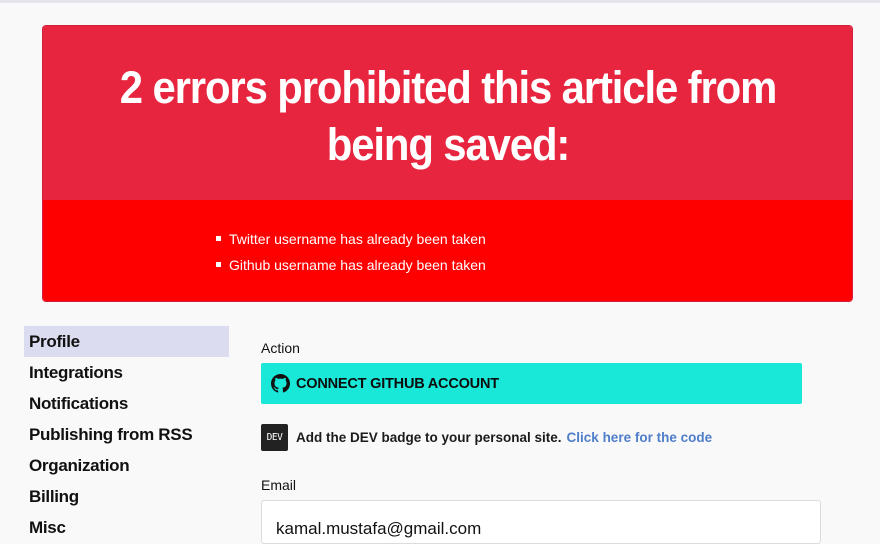 This screenshot has width=880, height=544. What do you see at coordinates (280, 348) in the screenshot?
I see `action-label: Action` at bounding box center [280, 348].